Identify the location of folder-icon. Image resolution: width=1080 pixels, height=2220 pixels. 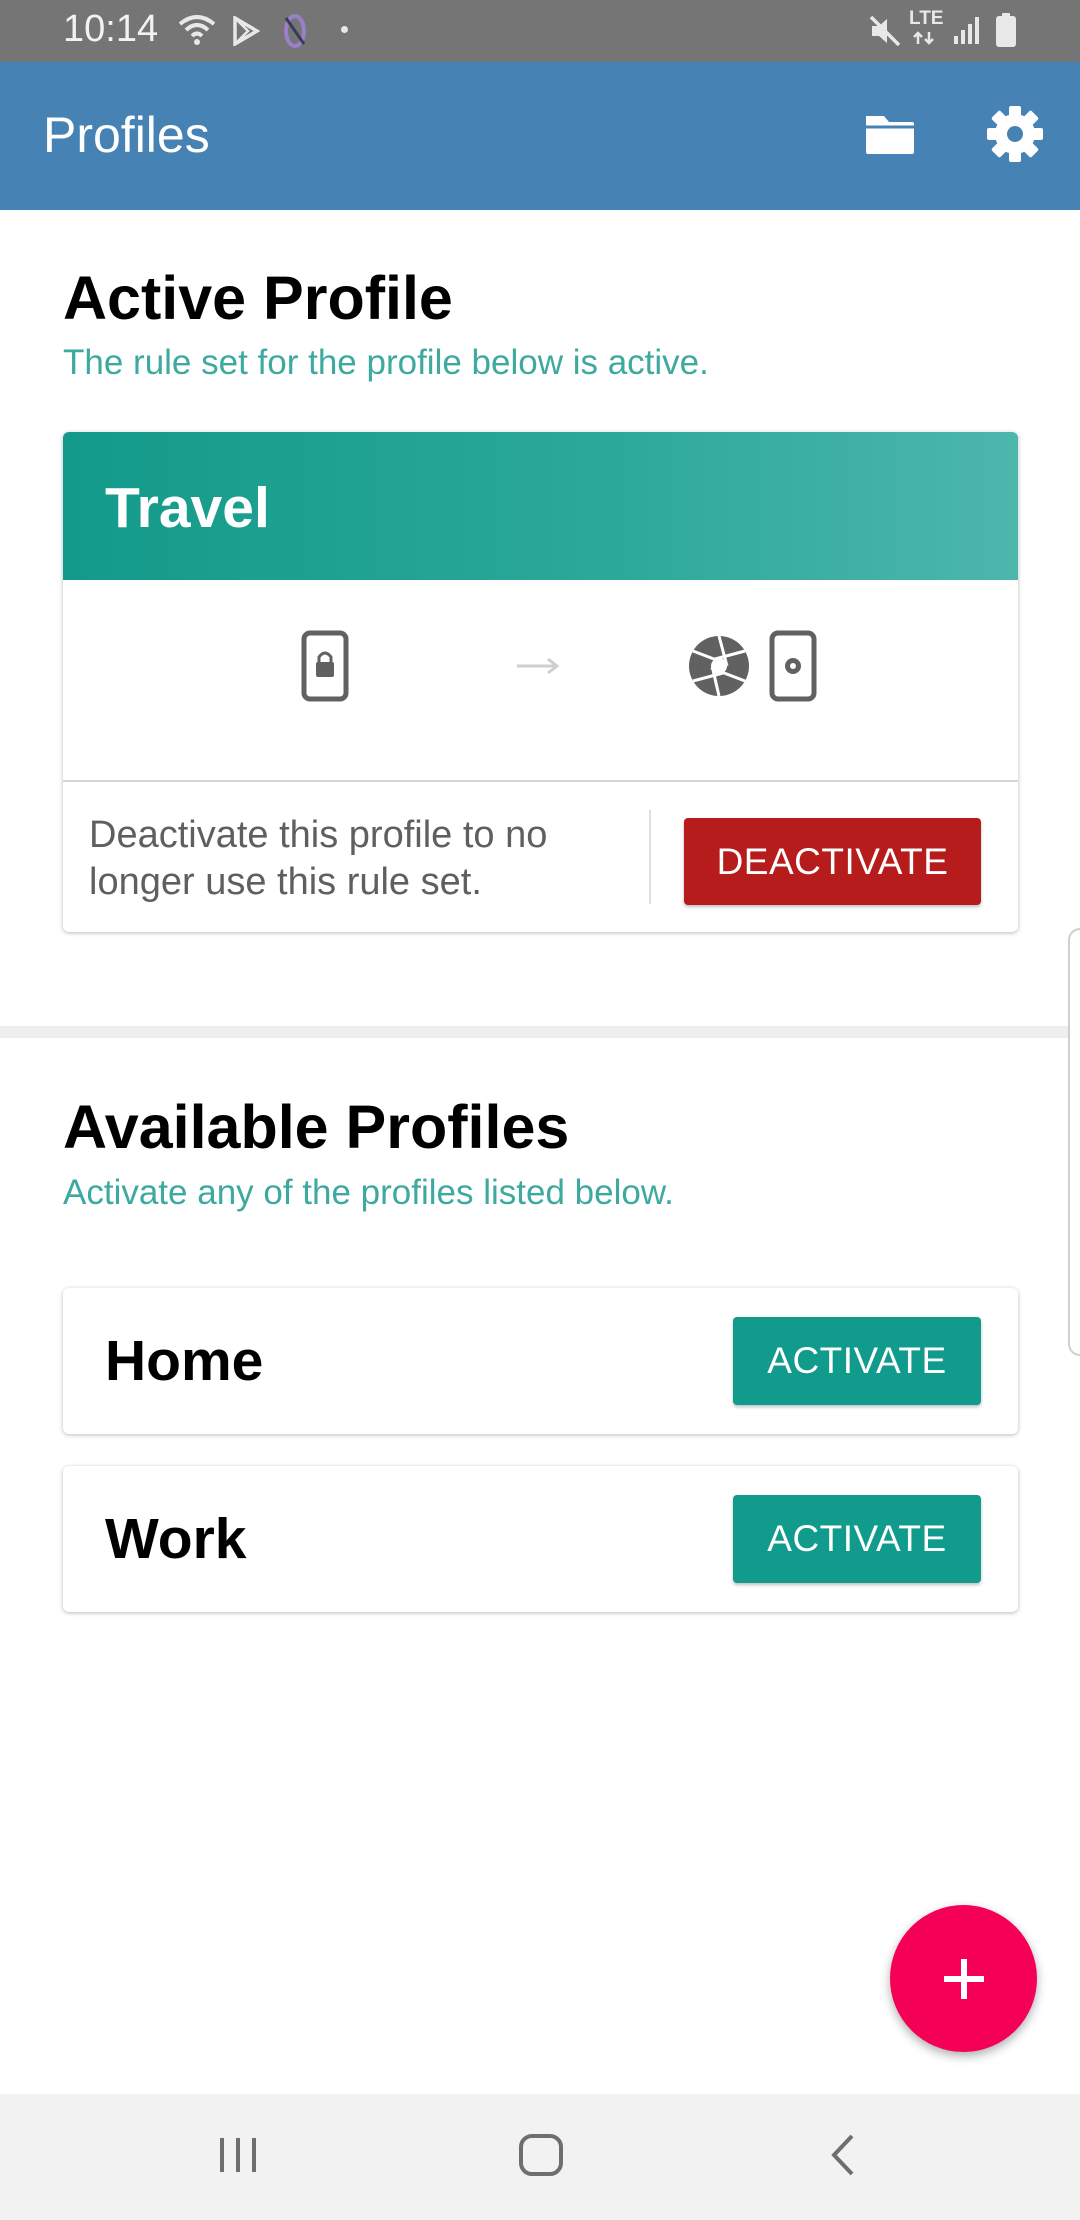
(890, 135).